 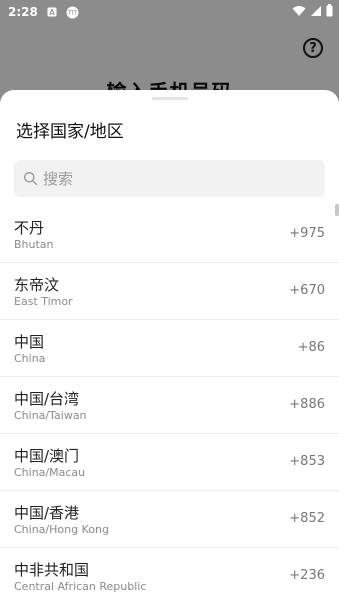 I want to click on country-english-name: Central African Republic, so click(x=80, y=586).